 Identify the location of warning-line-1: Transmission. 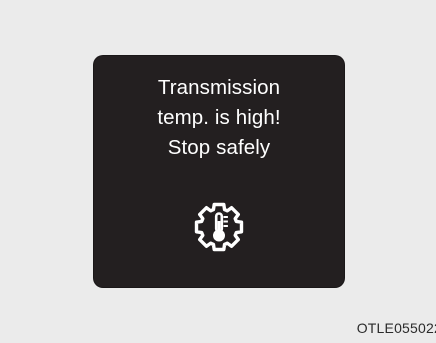
(219, 87).